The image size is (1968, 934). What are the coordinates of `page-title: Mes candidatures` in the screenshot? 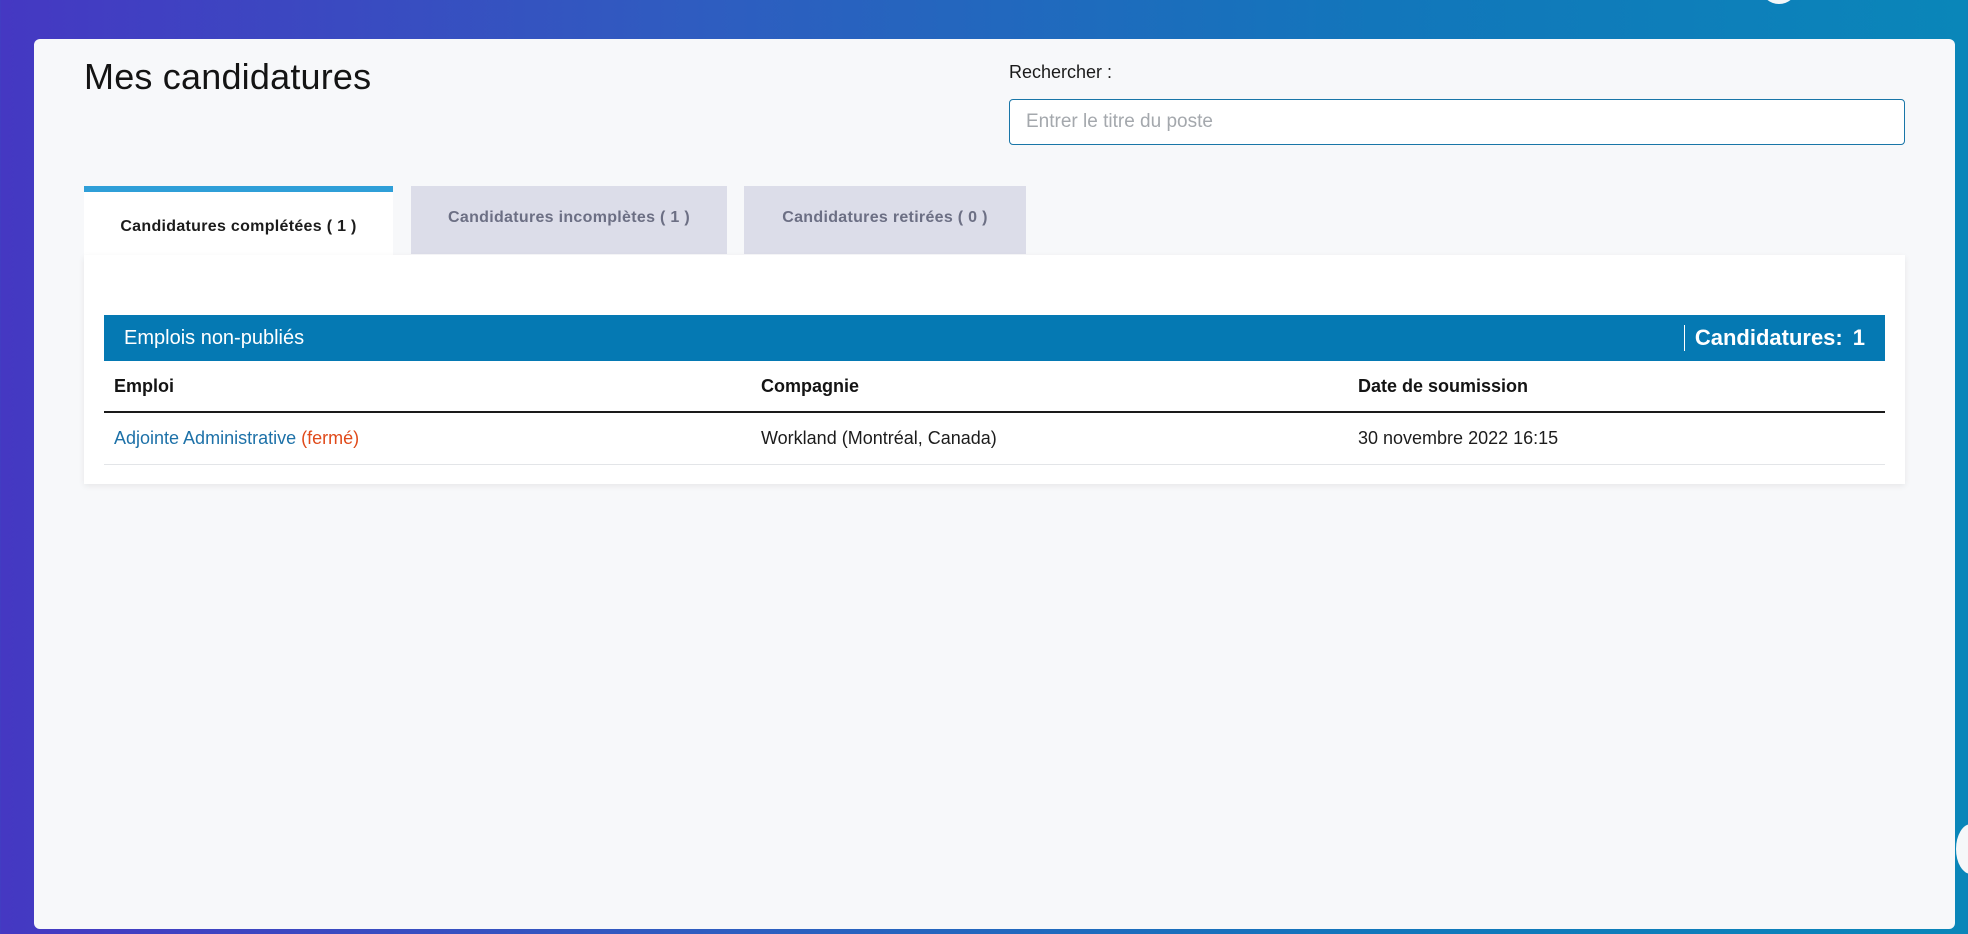 It's located at (228, 76).